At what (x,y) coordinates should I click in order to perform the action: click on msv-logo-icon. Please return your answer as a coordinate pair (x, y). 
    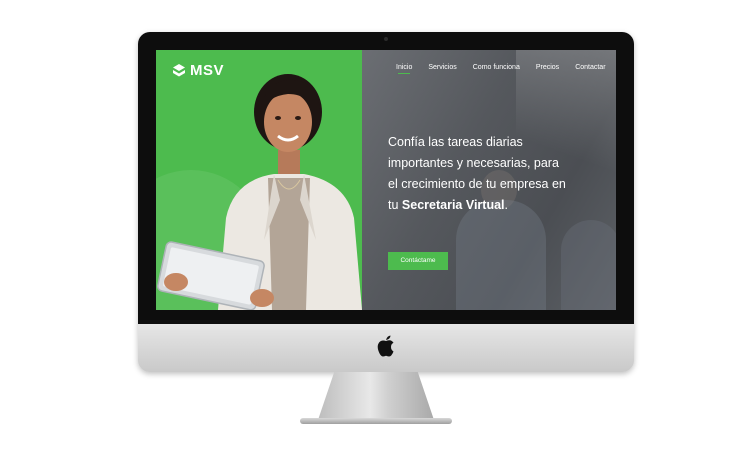
    Looking at the image, I should click on (179, 69).